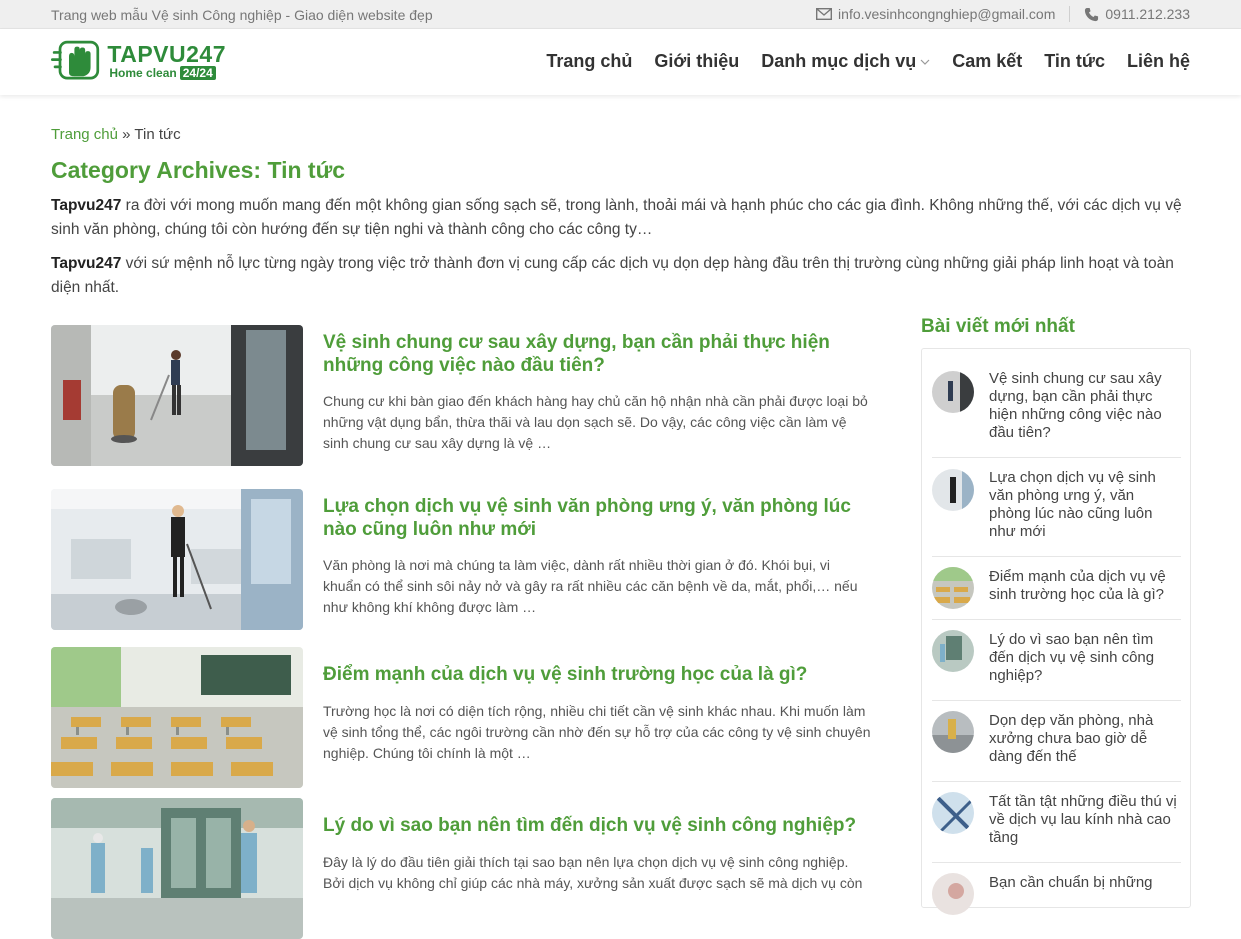 The width and height of the screenshot is (1241, 939). Describe the element at coordinates (1070, 14) in the screenshot. I see `divider` at that location.